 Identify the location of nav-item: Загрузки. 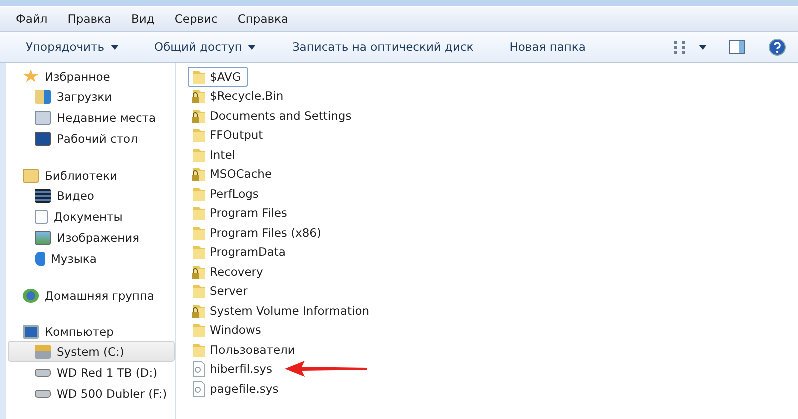
(91, 96).